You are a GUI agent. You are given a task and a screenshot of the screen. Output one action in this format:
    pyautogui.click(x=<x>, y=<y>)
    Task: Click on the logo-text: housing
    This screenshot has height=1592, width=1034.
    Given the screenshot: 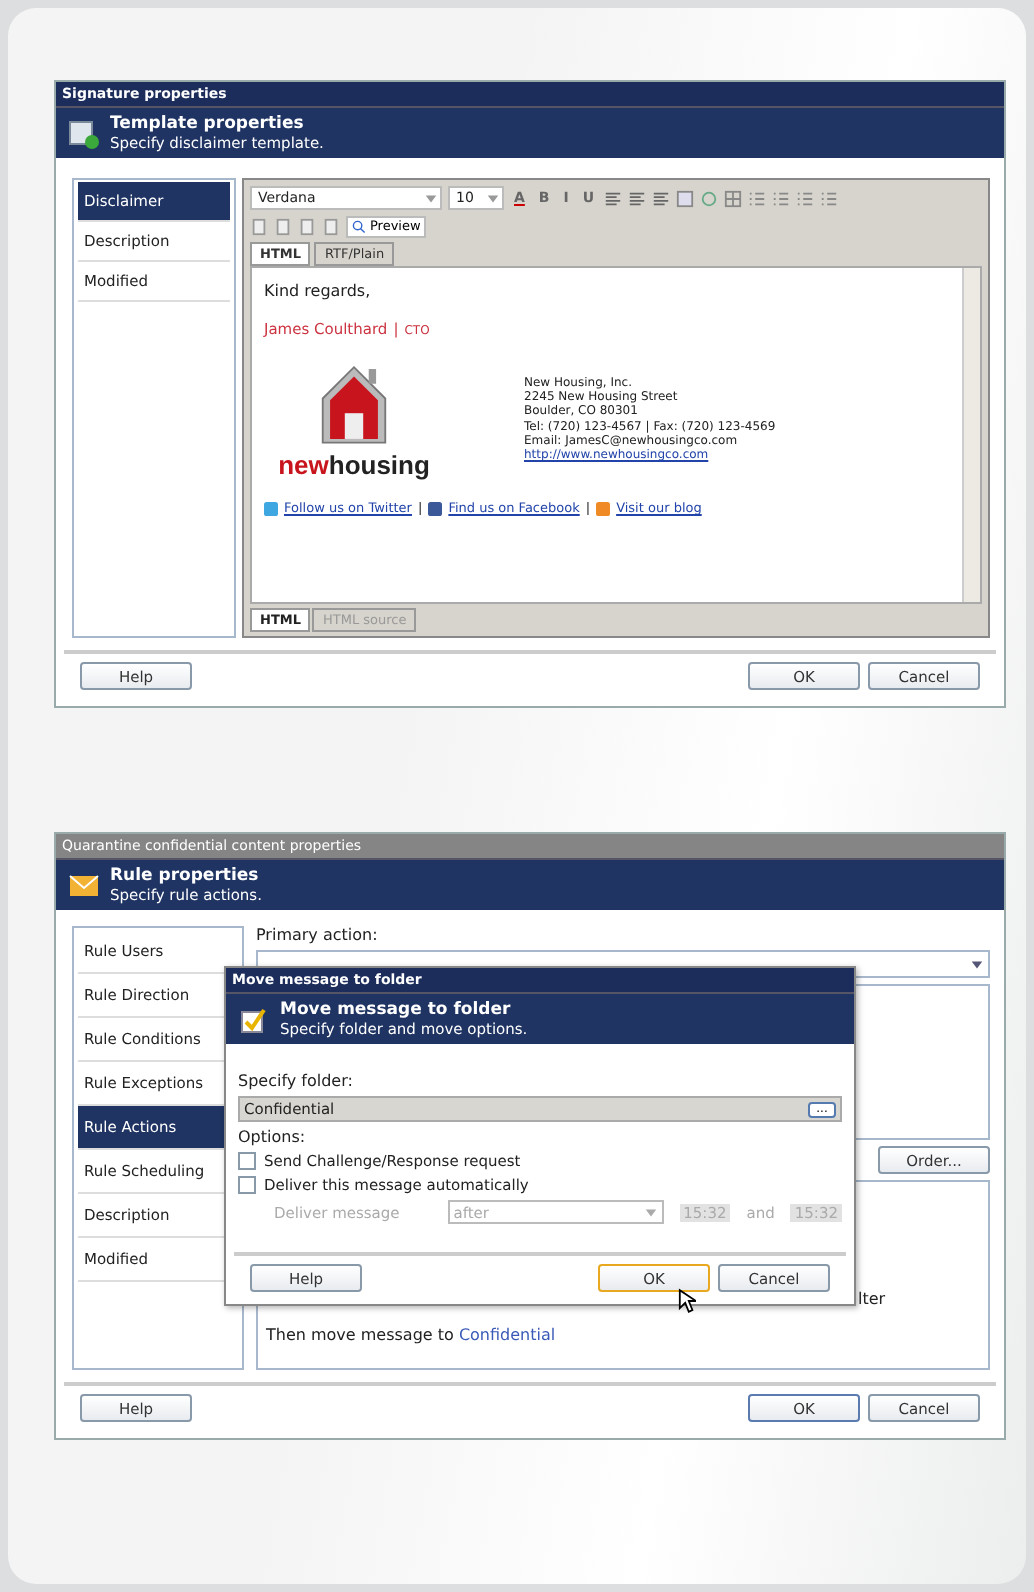 What is the action you would take?
    pyautogui.click(x=379, y=465)
    